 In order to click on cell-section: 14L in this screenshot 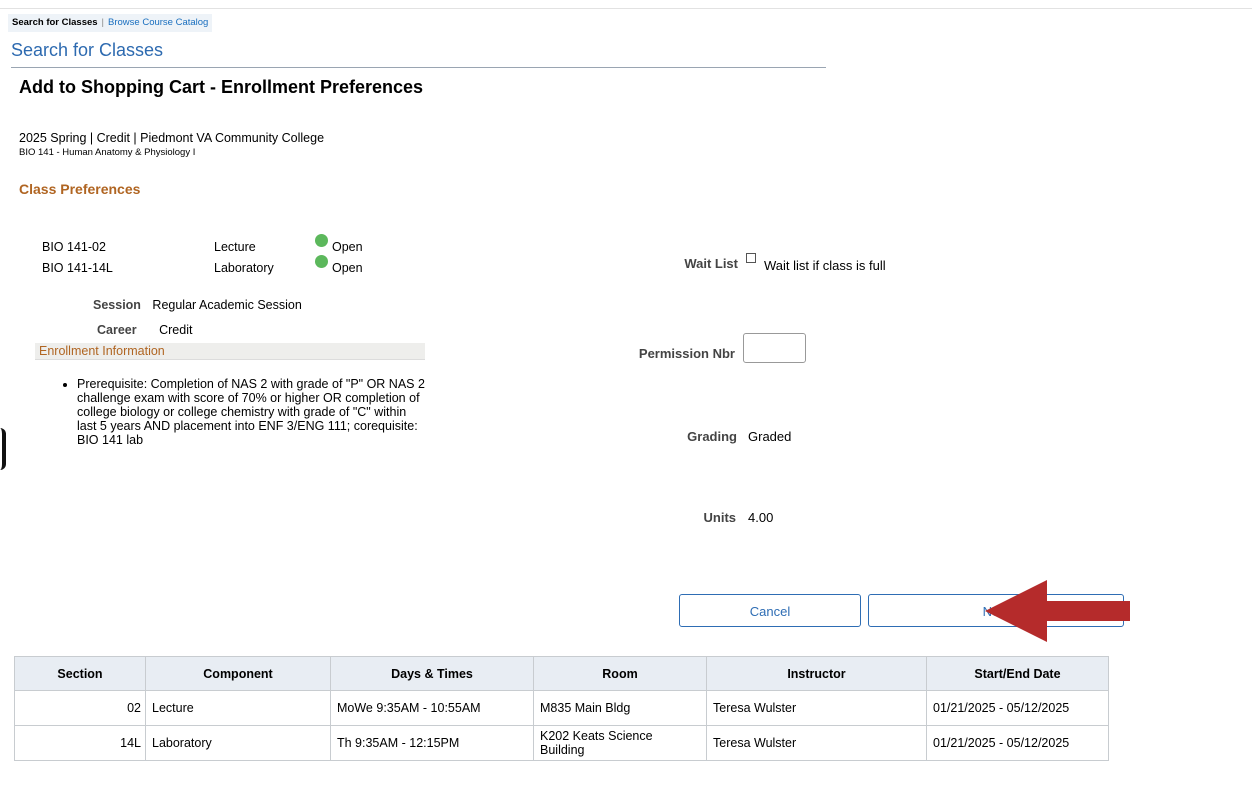, I will do `click(80, 743)`.